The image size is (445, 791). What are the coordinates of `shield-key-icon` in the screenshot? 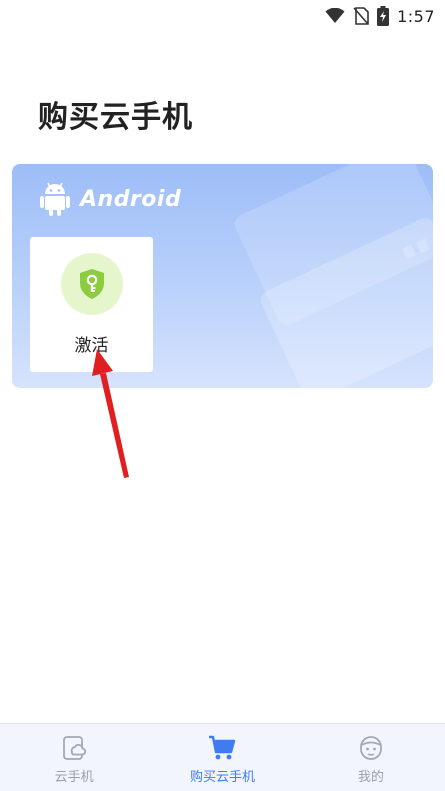 It's located at (92, 284).